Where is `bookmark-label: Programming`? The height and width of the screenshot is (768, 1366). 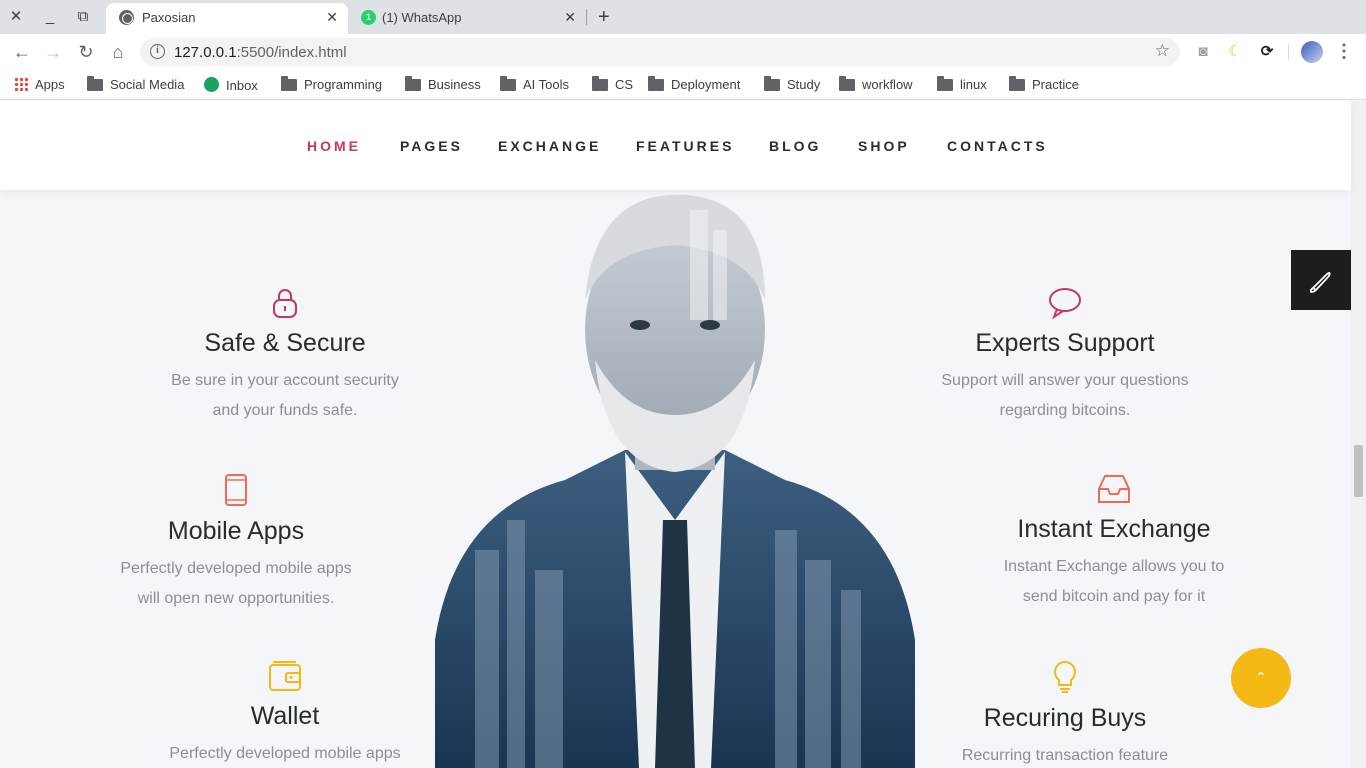 bookmark-label: Programming is located at coordinates (343, 84).